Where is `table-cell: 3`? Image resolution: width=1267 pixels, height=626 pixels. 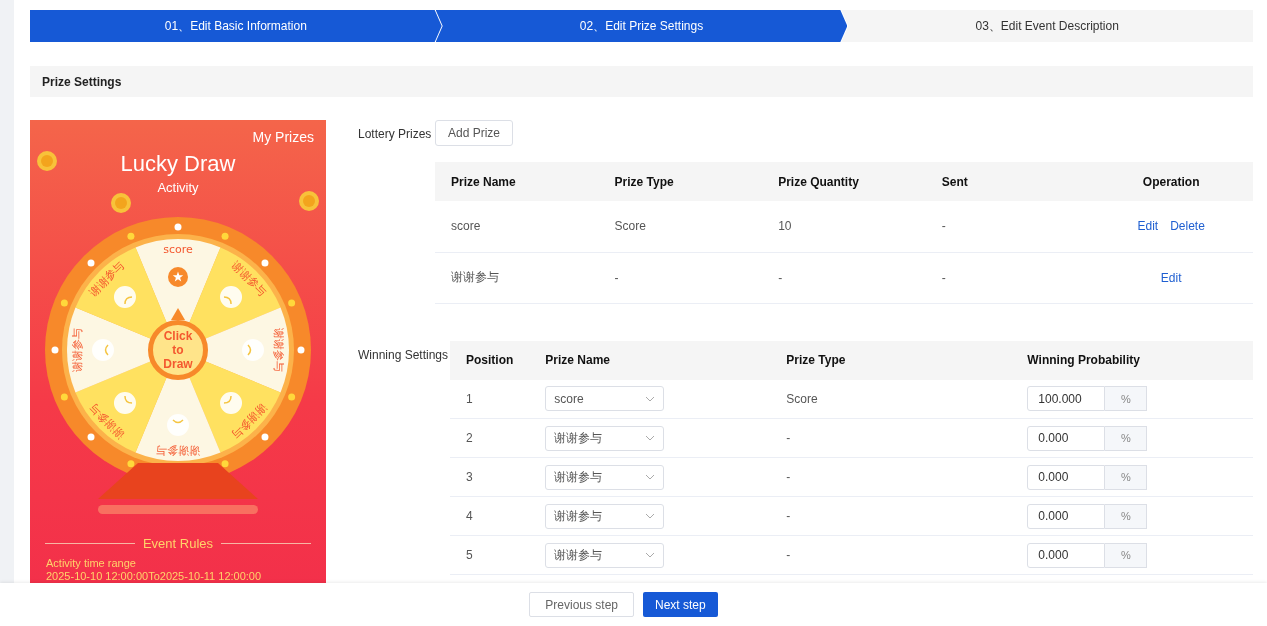 table-cell: 3 is located at coordinates (490, 477).